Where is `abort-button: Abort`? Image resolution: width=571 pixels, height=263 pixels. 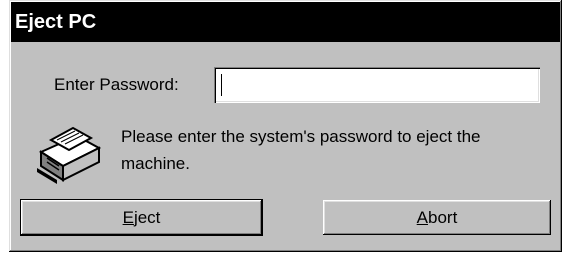 abort-button: Abort is located at coordinates (437, 217).